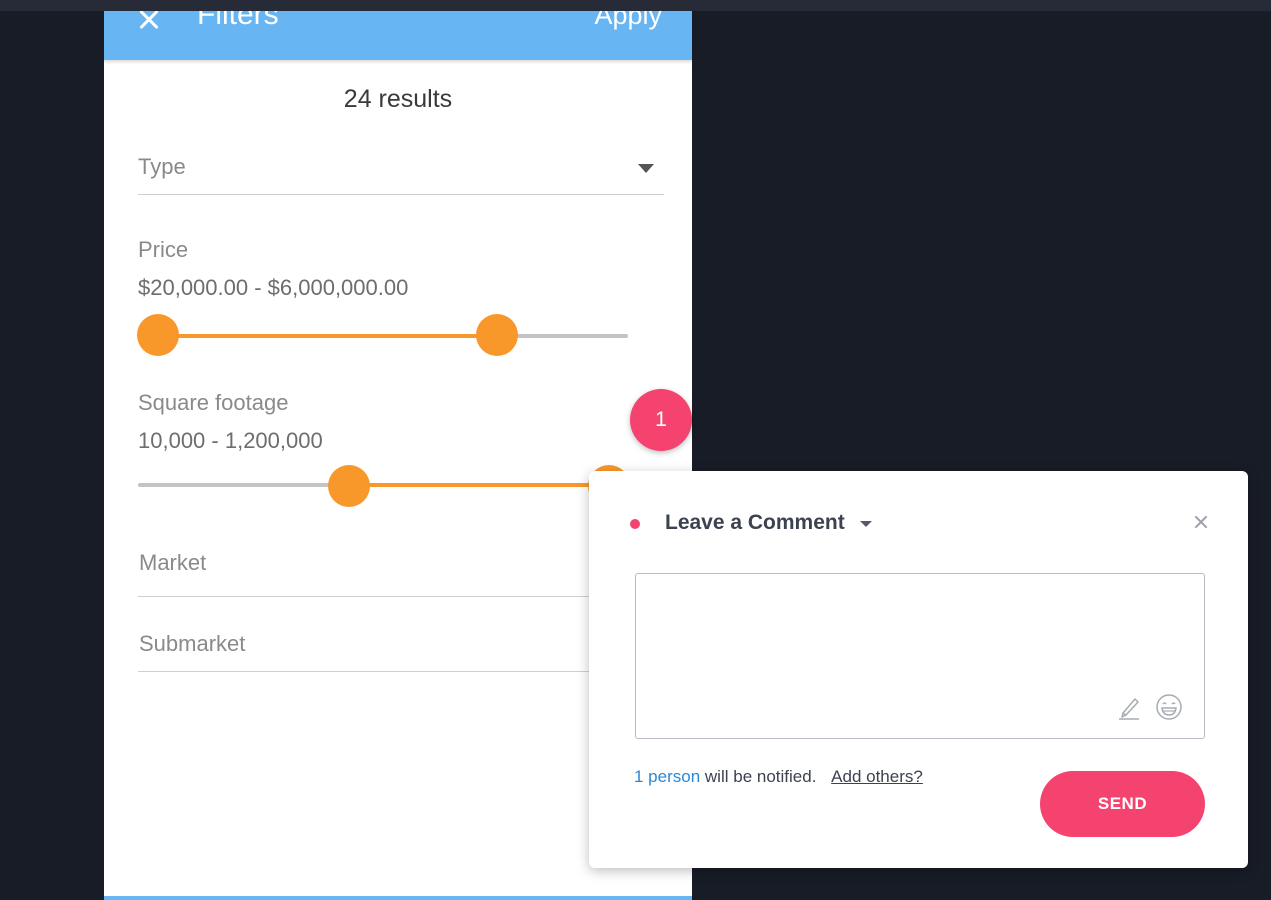  Describe the element at coordinates (1169, 707) in the screenshot. I see `emoji-icon` at that location.